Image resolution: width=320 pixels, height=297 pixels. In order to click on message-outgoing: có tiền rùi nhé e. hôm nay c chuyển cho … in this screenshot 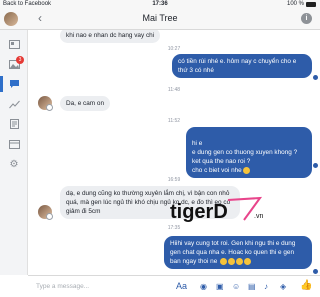, I will do `click(242, 66)`.